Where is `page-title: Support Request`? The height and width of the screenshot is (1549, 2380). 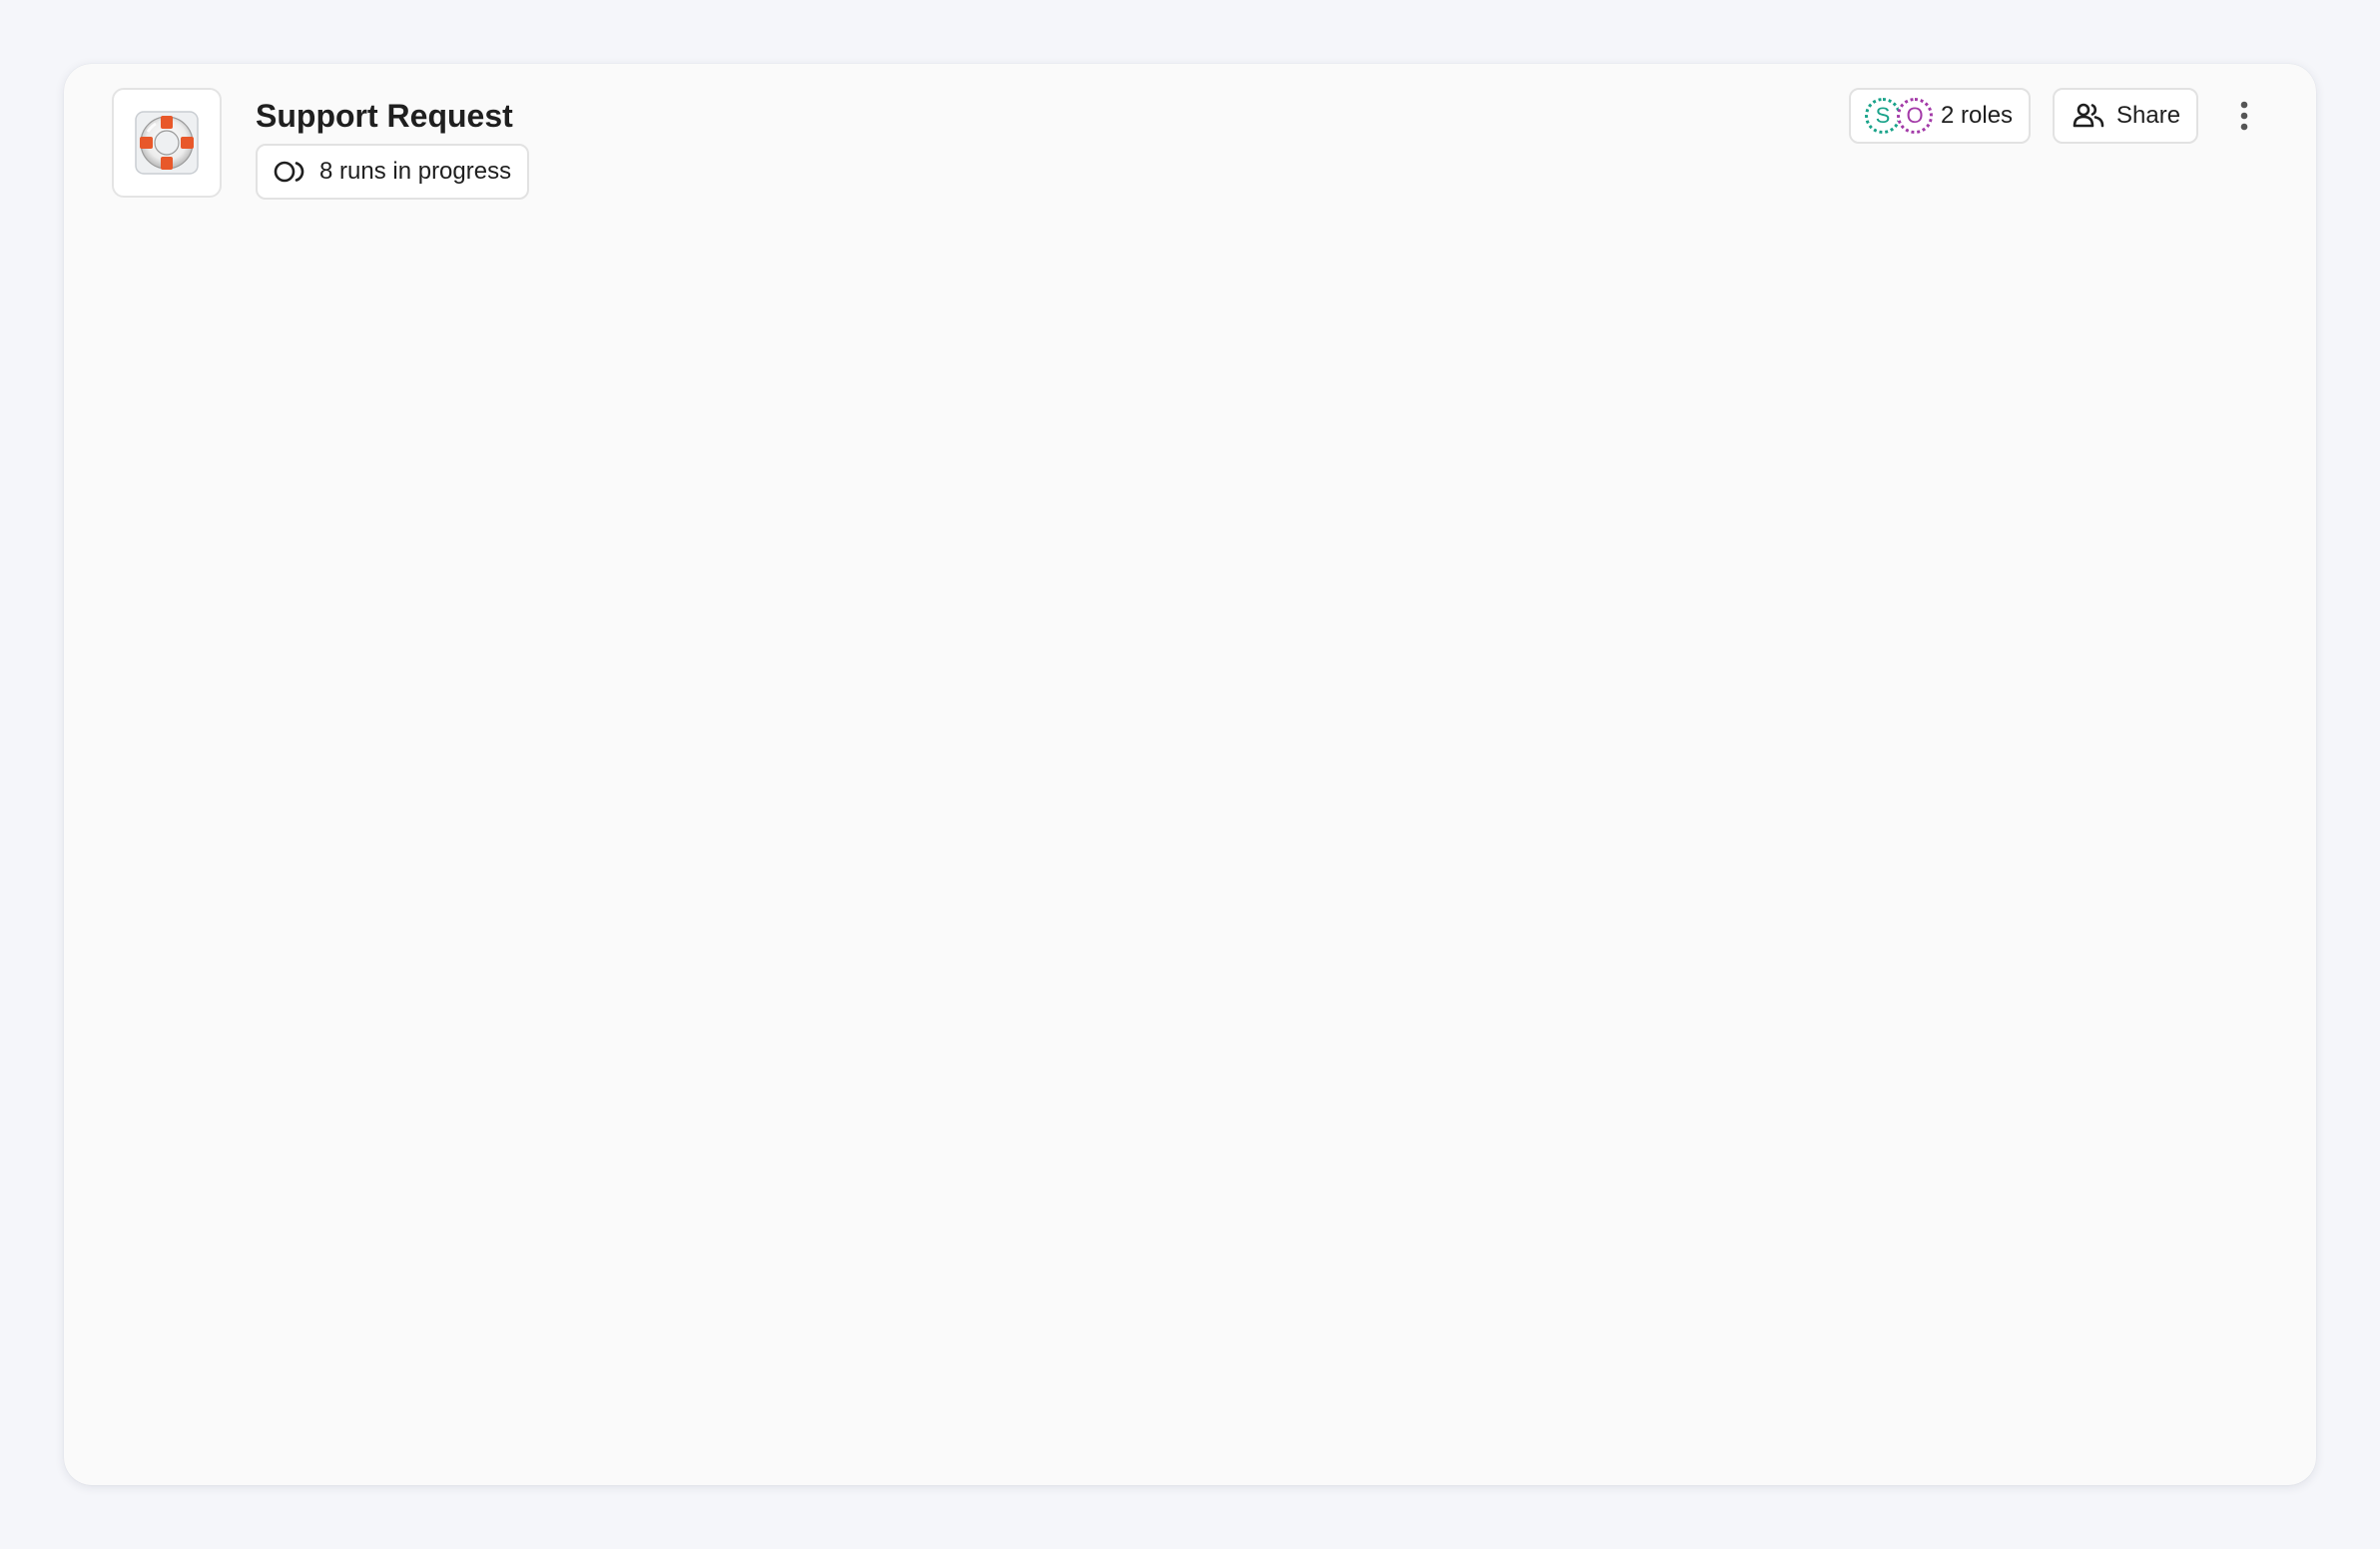 page-title: Support Request is located at coordinates (384, 116).